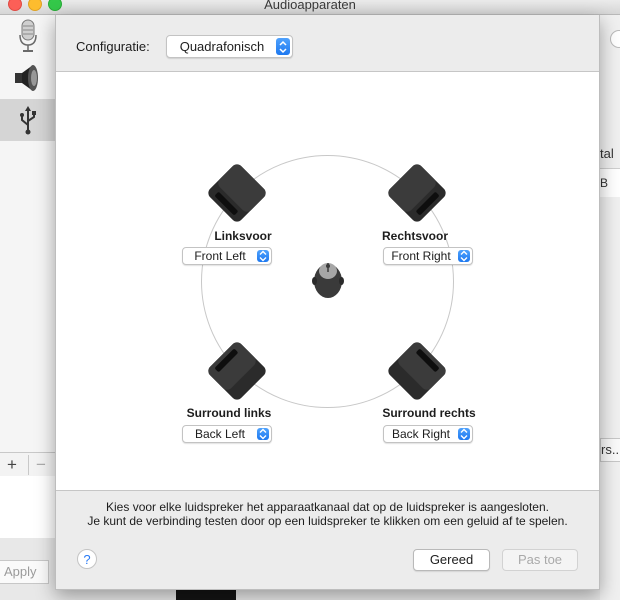  What do you see at coordinates (421, 256) in the screenshot?
I see `front-right-channel-value: Front Right` at bounding box center [421, 256].